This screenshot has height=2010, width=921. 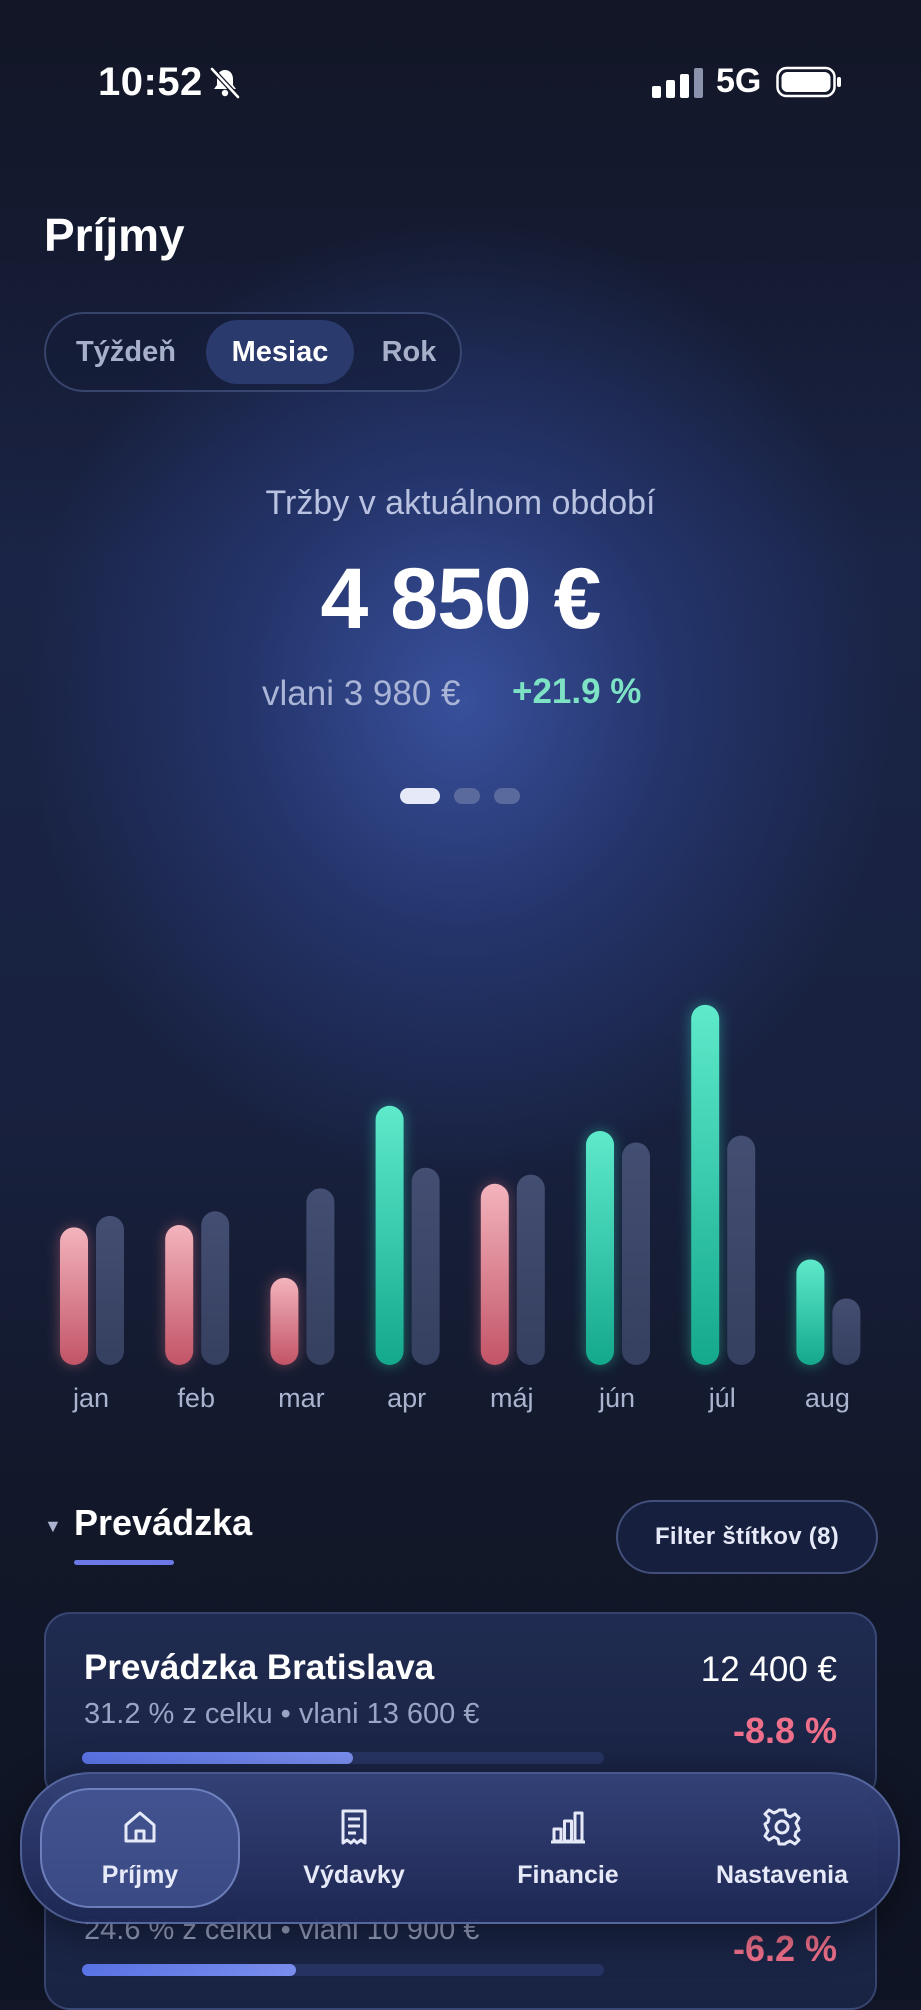 I want to click on section-title: Prevádzka, so click(x=163, y=1523).